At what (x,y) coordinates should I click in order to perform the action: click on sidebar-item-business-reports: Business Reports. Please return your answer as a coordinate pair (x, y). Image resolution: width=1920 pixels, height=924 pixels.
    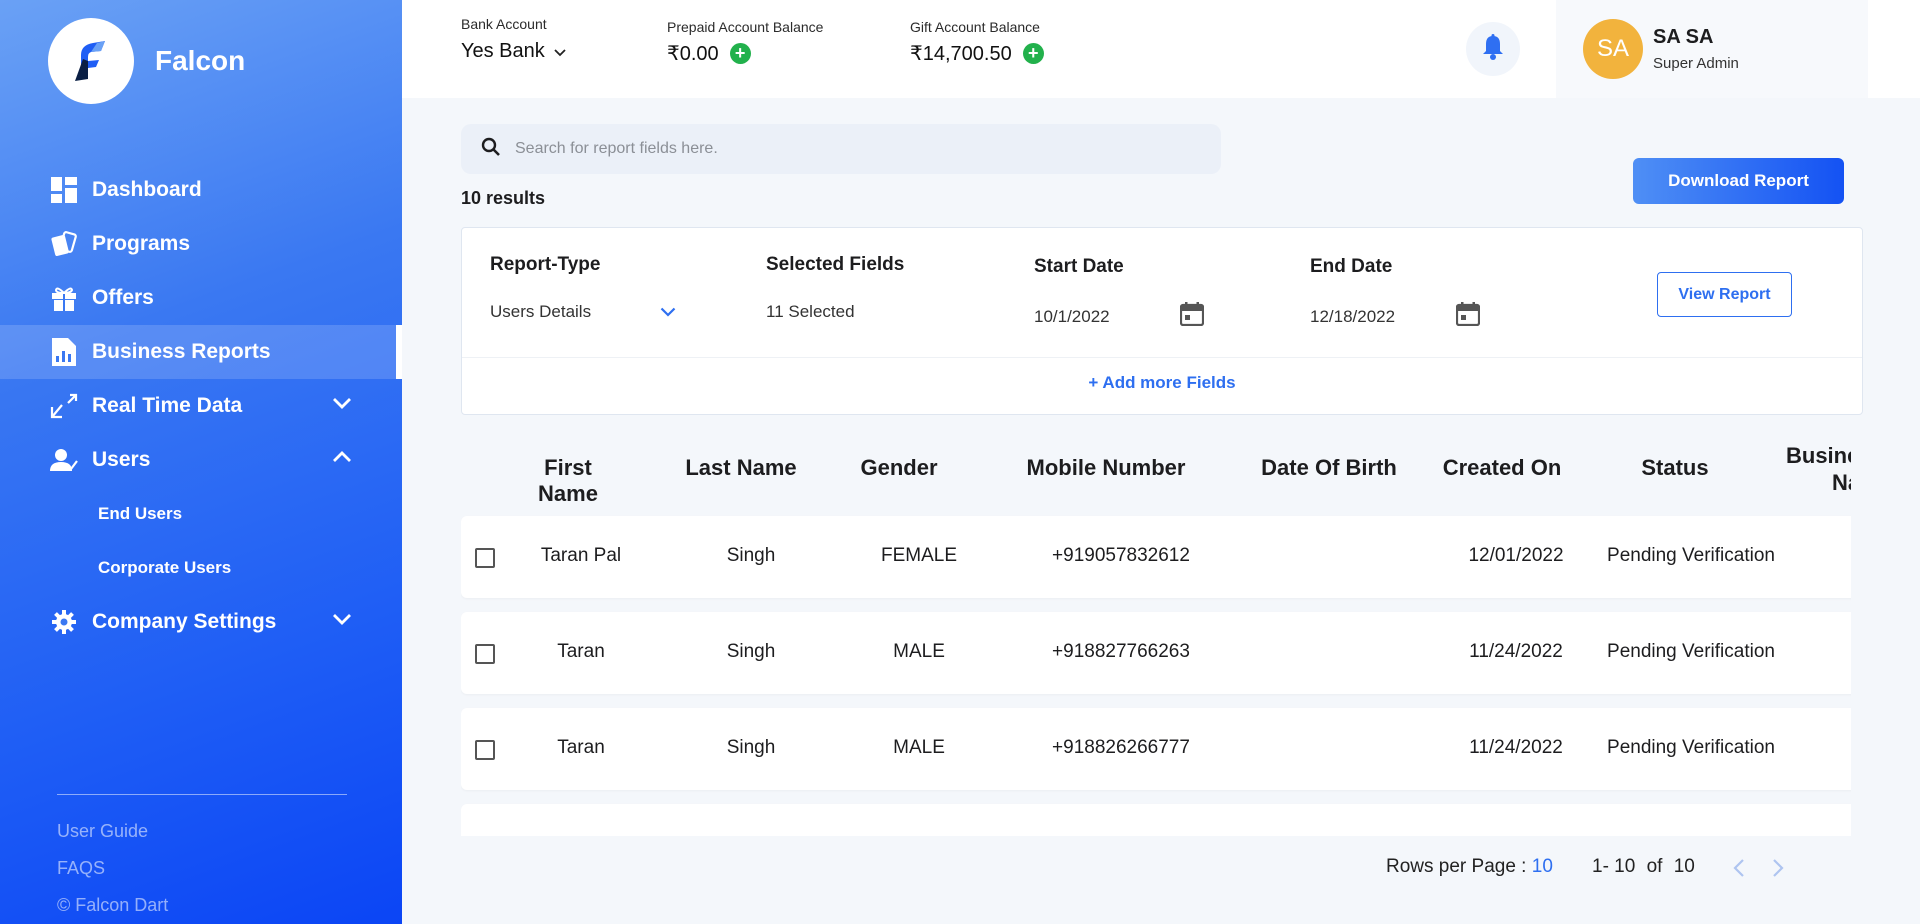
    Looking at the image, I should click on (201, 352).